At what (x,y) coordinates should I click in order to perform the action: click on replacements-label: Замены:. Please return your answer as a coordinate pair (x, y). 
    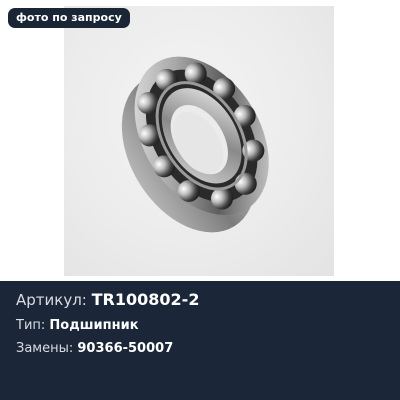
    Looking at the image, I should click on (45, 348).